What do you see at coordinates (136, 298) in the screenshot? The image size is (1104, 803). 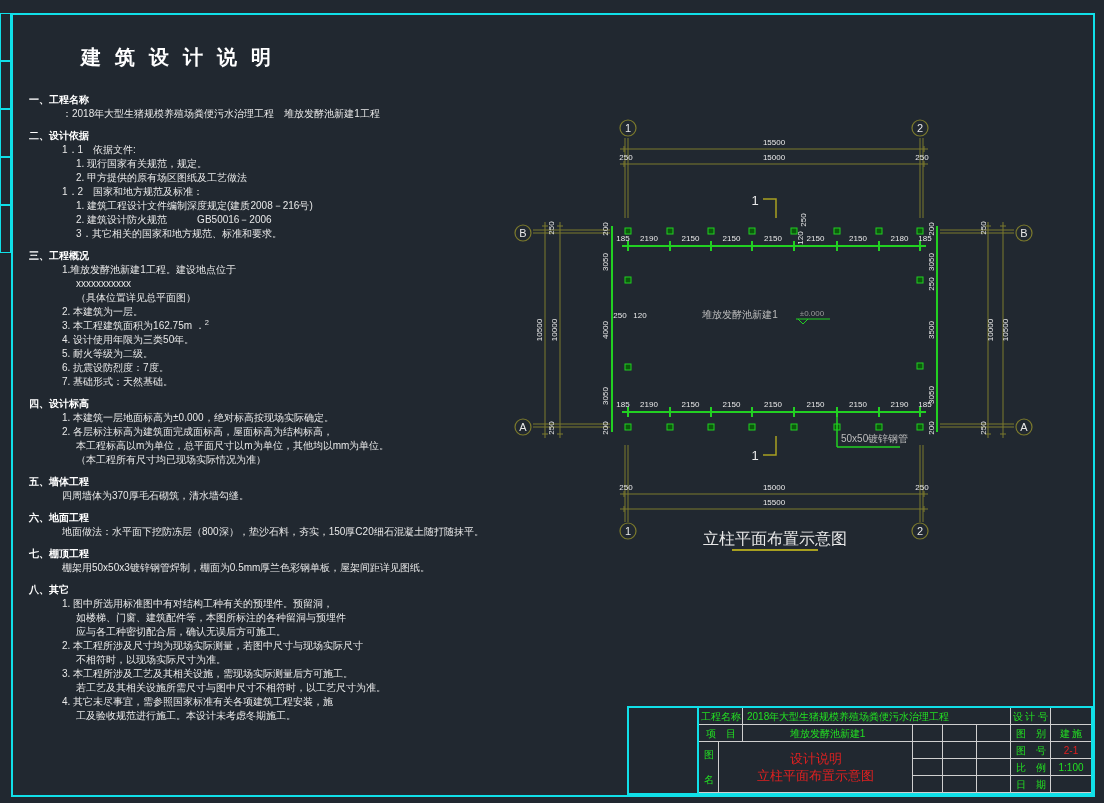 I see `note-line: （具体位置详见总平面图）` at bounding box center [136, 298].